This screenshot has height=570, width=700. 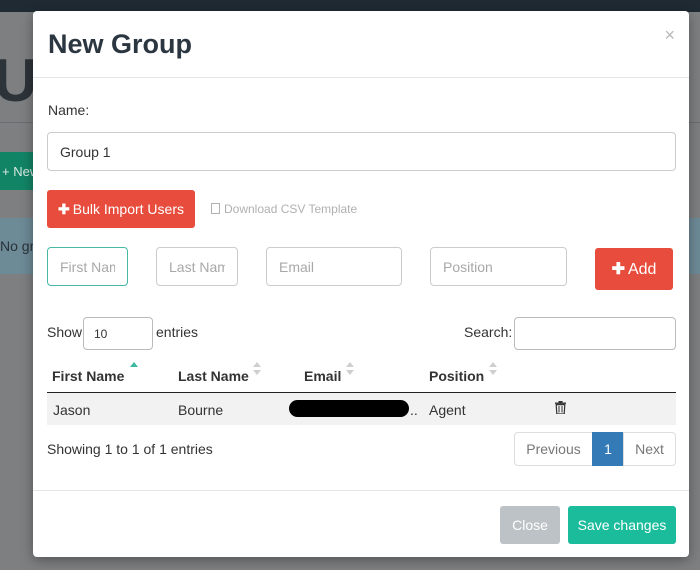 What do you see at coordinates (488, 332) in the screenshot?
I see `search-label: Search:` at bounding box center [488, 332].